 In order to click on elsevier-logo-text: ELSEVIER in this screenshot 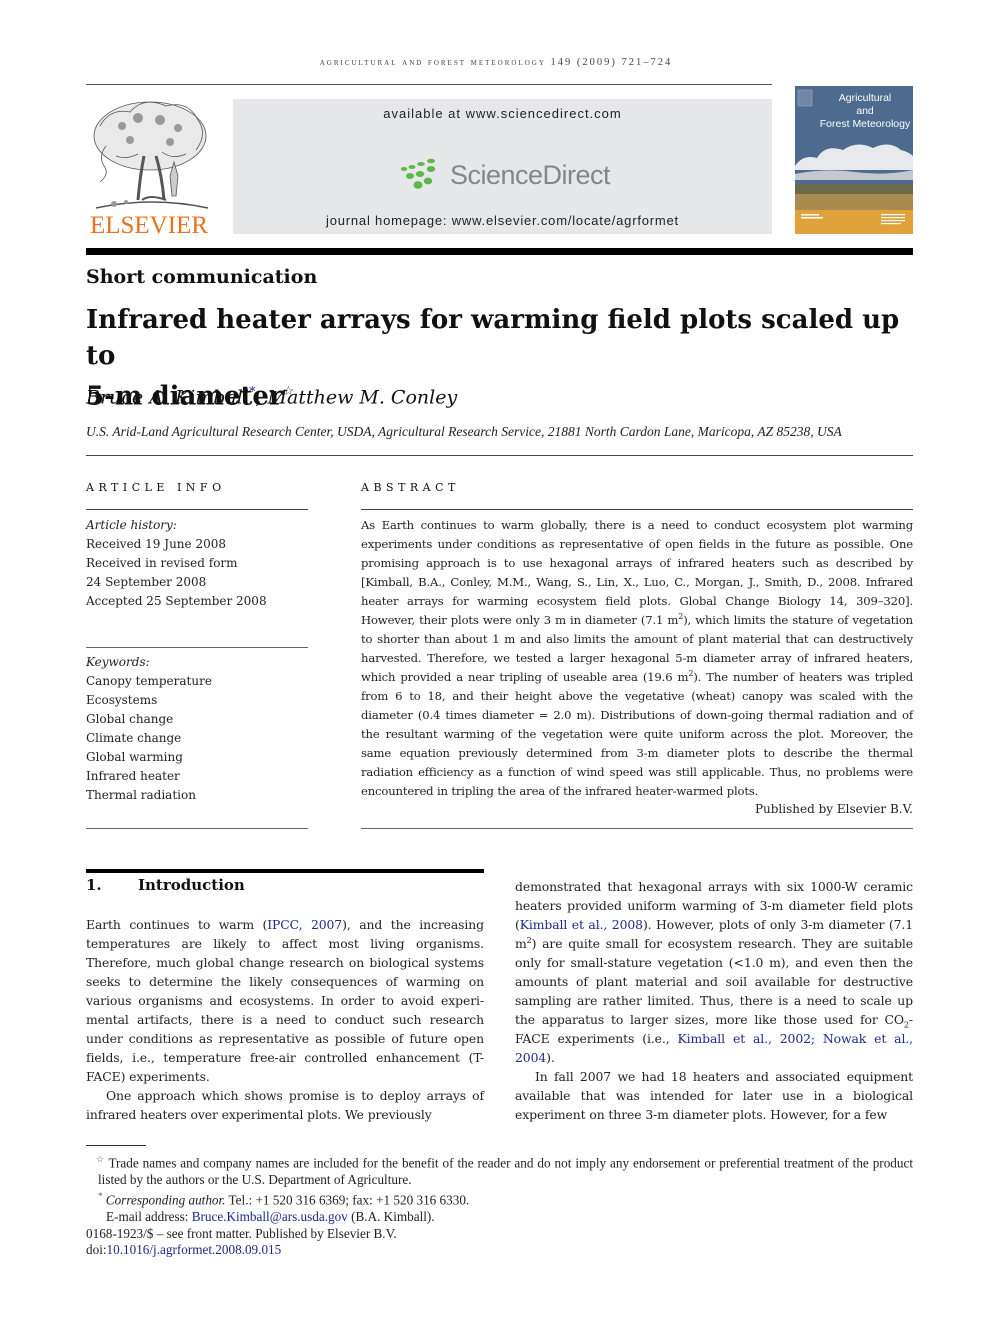, I will do `click(149, 226)`.